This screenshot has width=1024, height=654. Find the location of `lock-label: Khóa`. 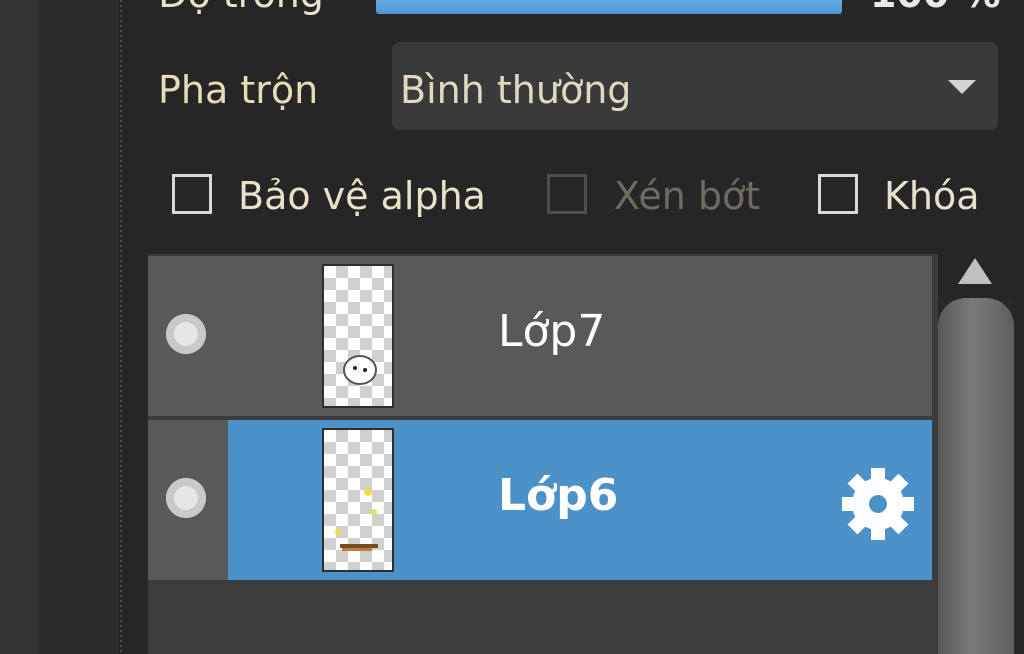

lock-label: Khóa is located at coordinates (932, 196).